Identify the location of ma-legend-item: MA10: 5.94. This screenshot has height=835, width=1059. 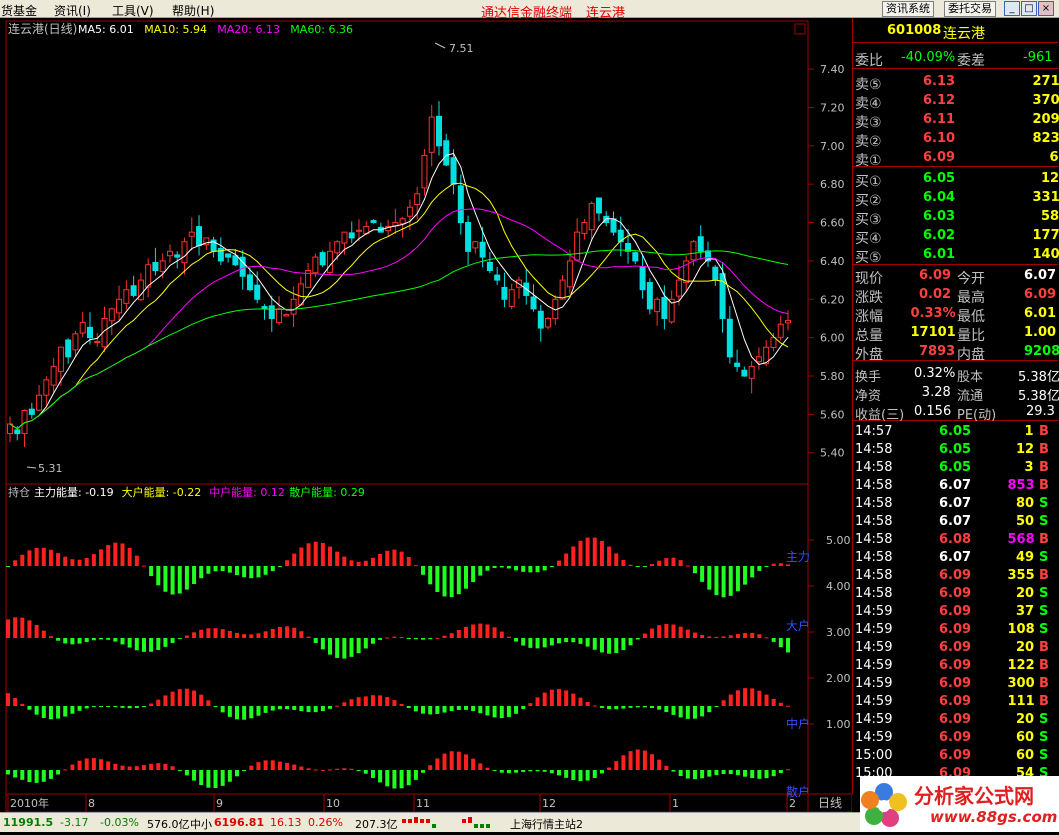
(175, 29).